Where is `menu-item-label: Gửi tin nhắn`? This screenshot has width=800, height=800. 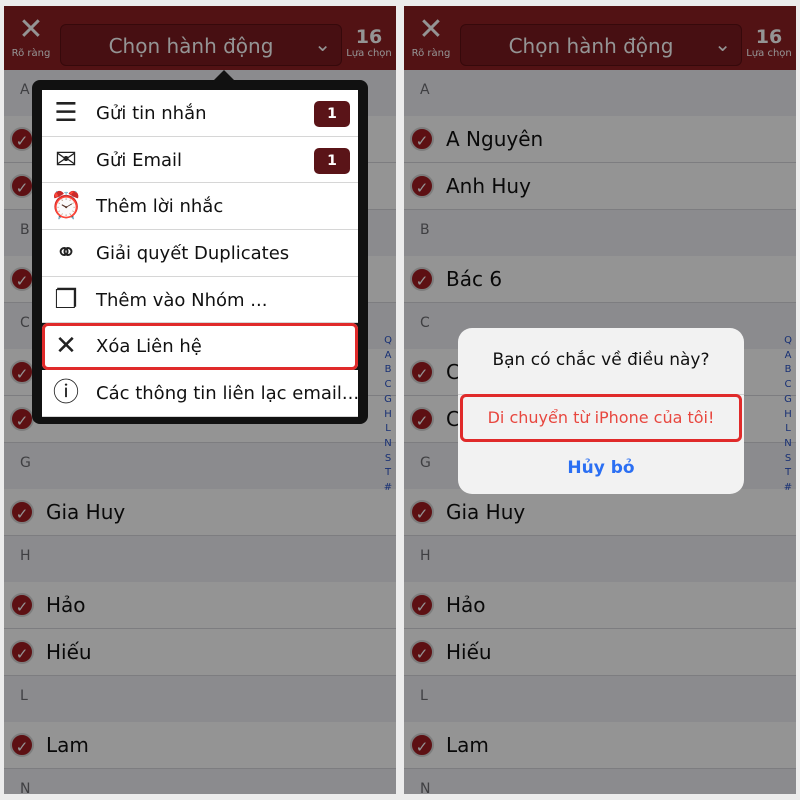 menu-item-label: Gửi tin nhắn is located at coordinates (151, 113).